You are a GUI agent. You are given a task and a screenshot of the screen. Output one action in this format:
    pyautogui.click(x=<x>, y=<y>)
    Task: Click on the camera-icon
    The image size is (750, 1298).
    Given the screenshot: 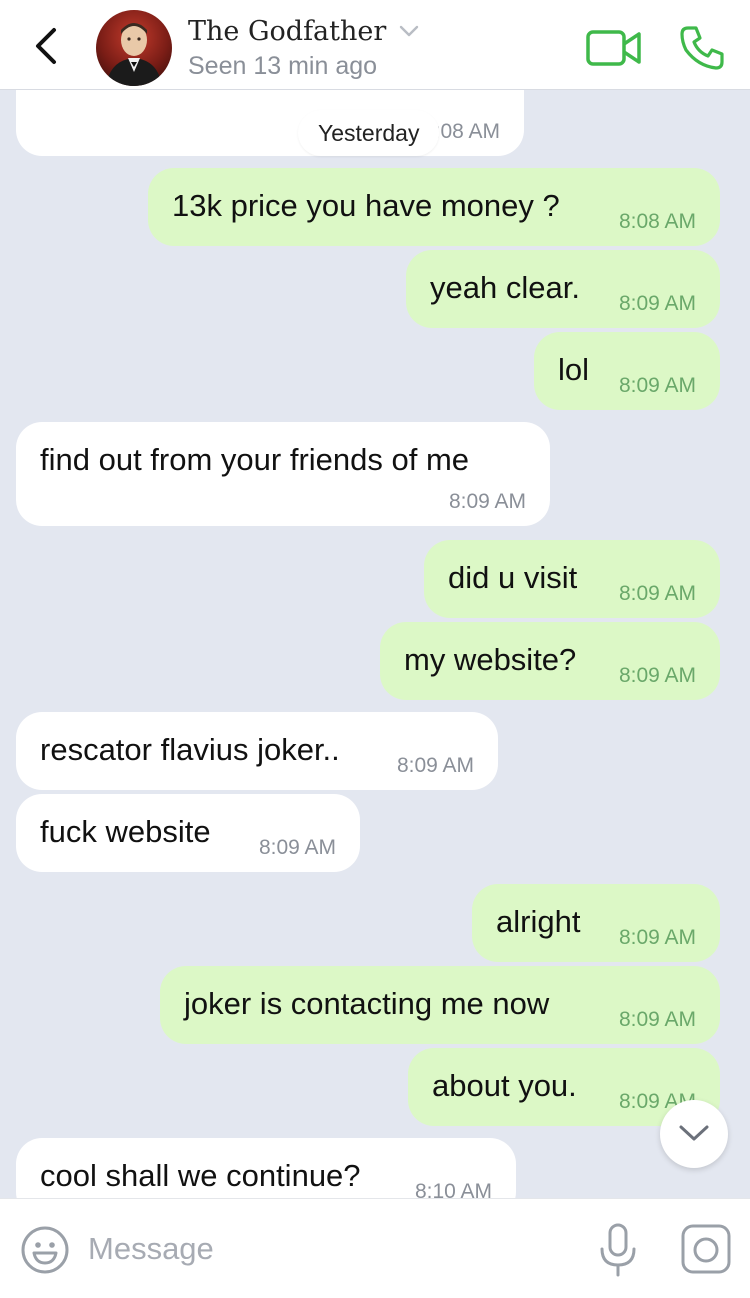 What is the action you would take?
    pyautogui.click(x=706, y=1249)
    